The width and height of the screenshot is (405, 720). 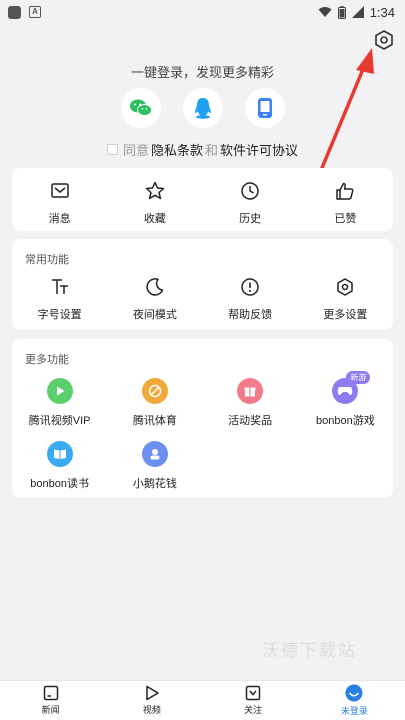 What do you see at coordinates (250, 421) in the screenshot?
I see `function-label: 活动奖品` at bounding box center [250, 421].